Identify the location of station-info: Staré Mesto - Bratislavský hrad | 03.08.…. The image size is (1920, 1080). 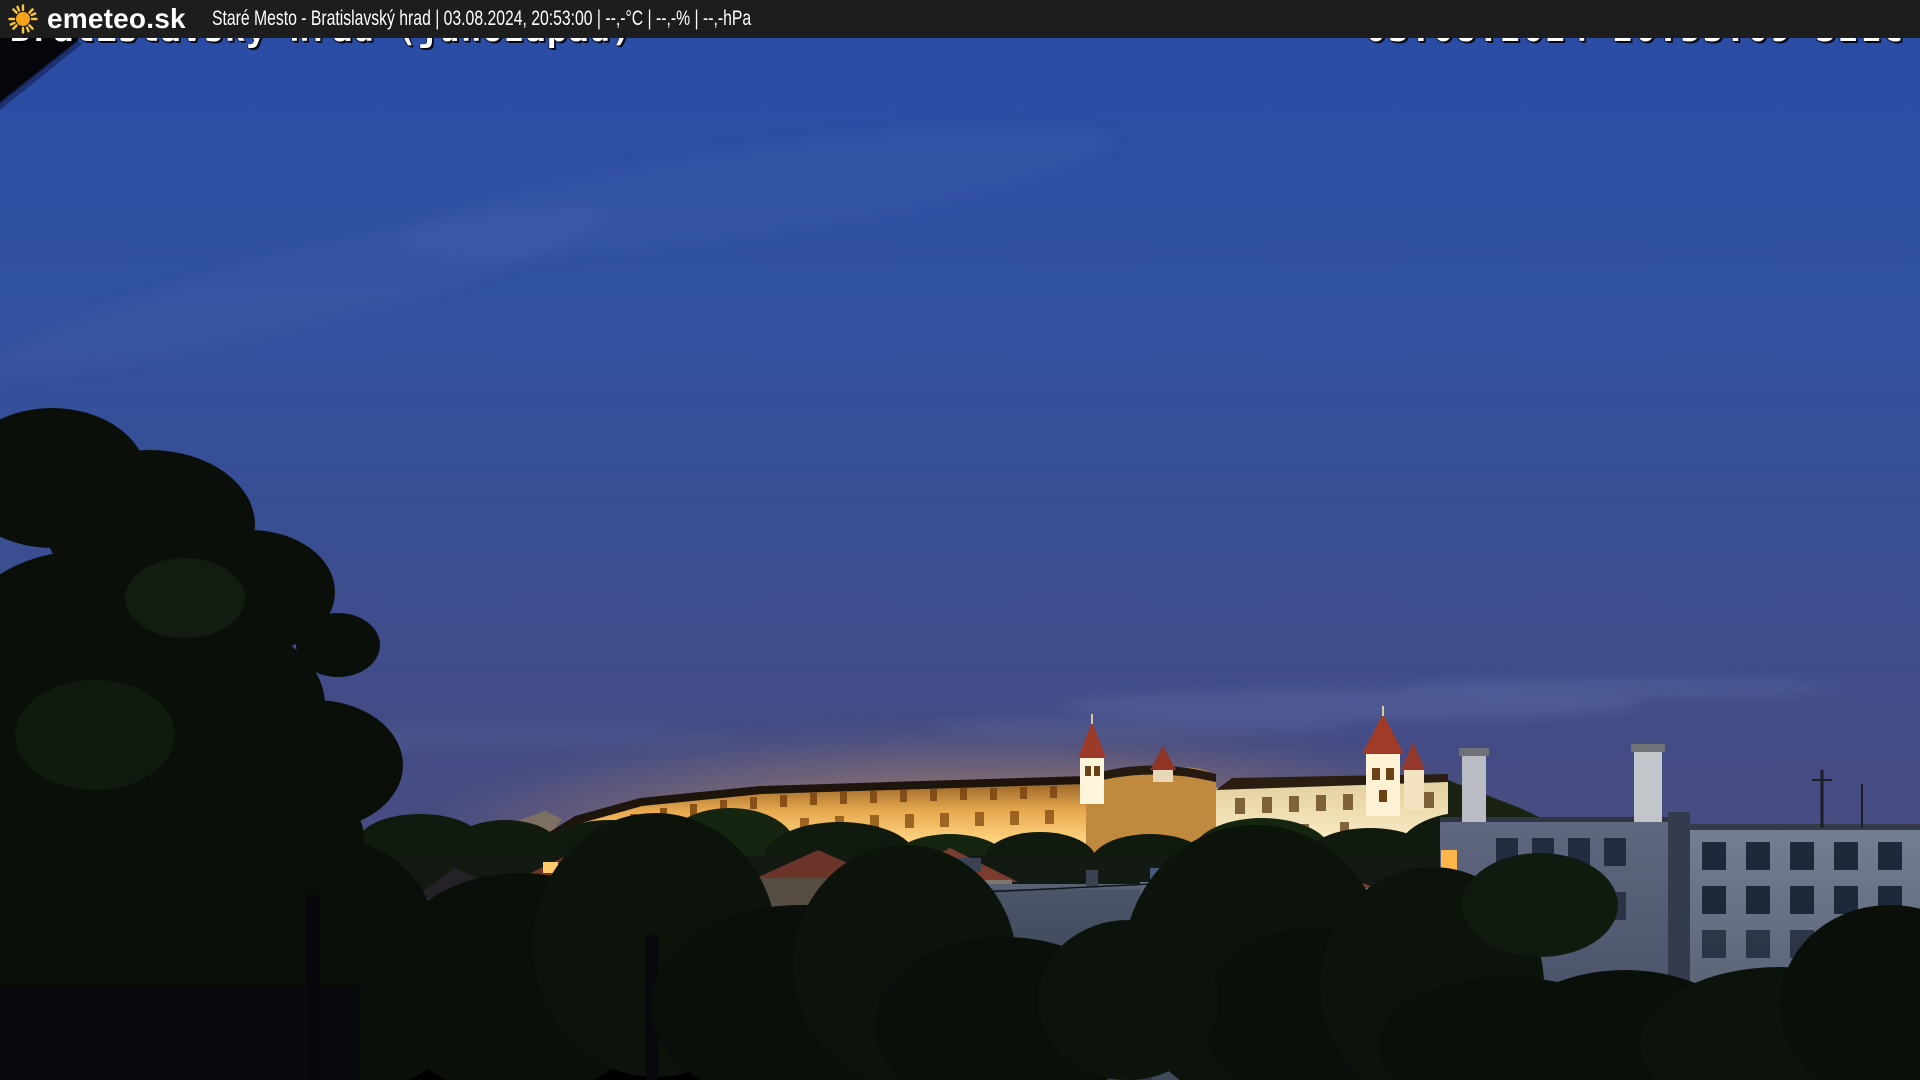
(481, 18).